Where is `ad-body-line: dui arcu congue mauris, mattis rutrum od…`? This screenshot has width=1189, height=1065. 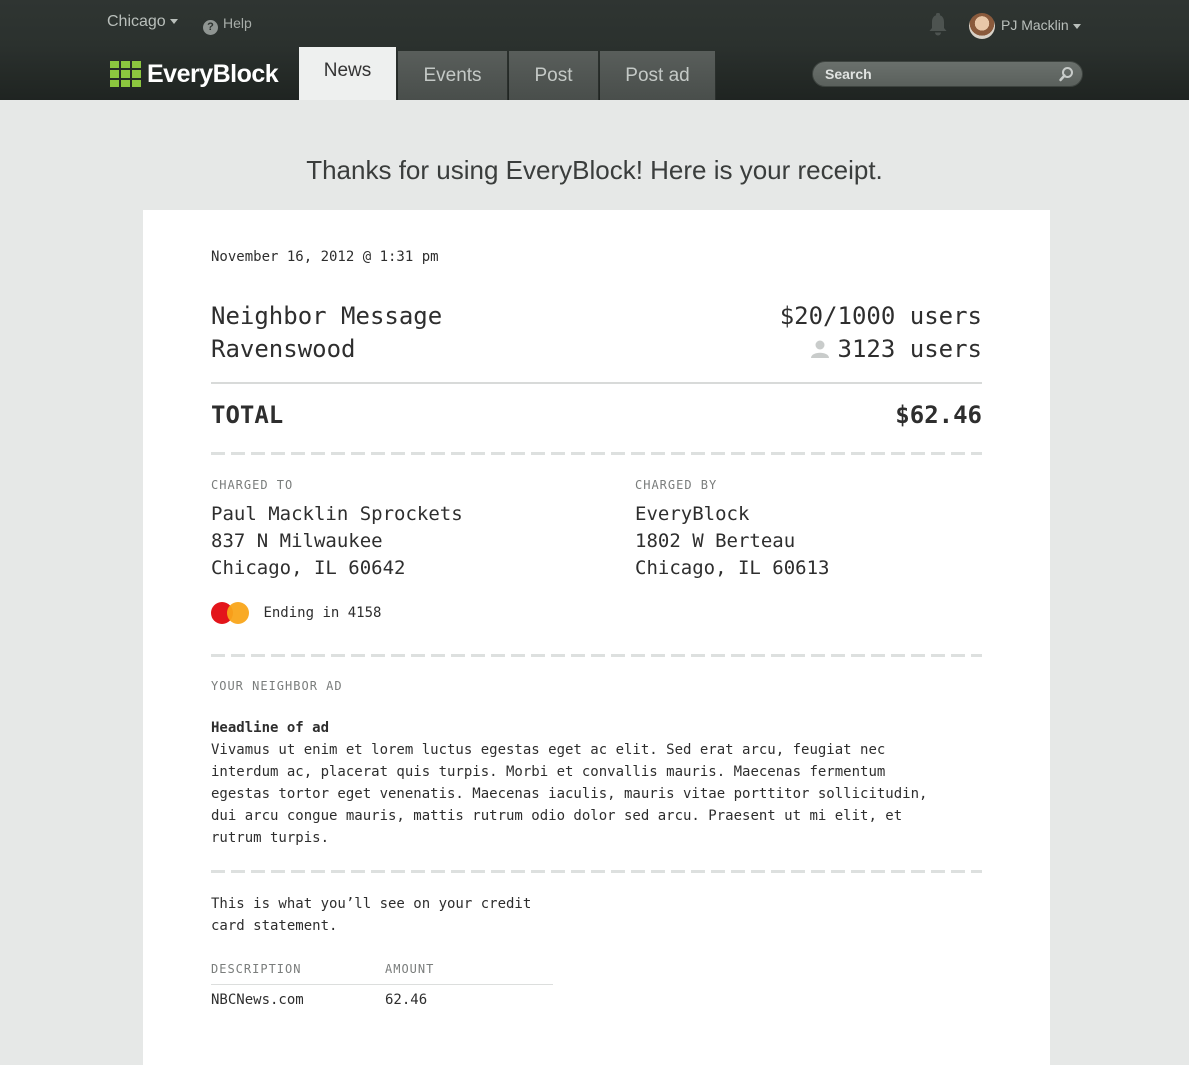
ad-body-line: dui arcu congue mauris, mattis rutrum od… is located at coordinates (557, 816).